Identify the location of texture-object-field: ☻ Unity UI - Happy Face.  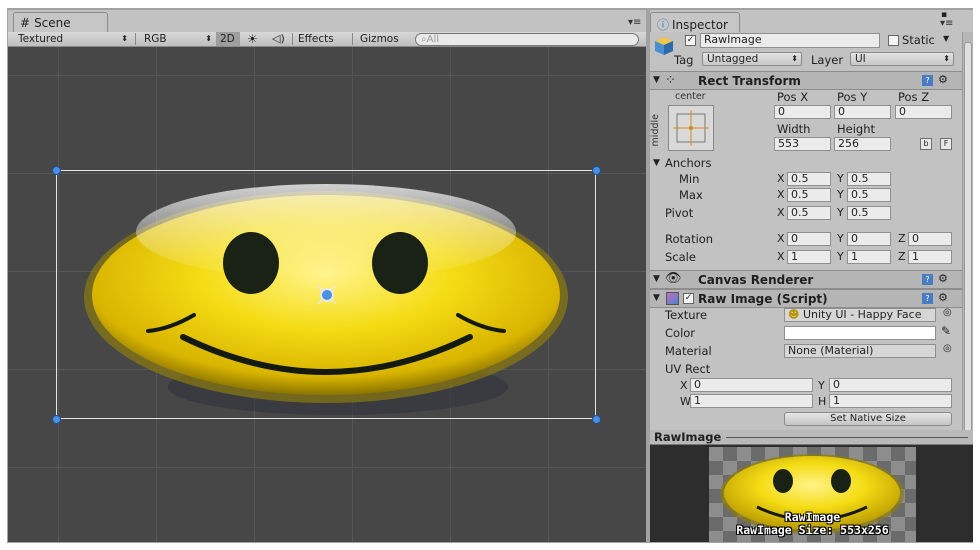
(860, 315).